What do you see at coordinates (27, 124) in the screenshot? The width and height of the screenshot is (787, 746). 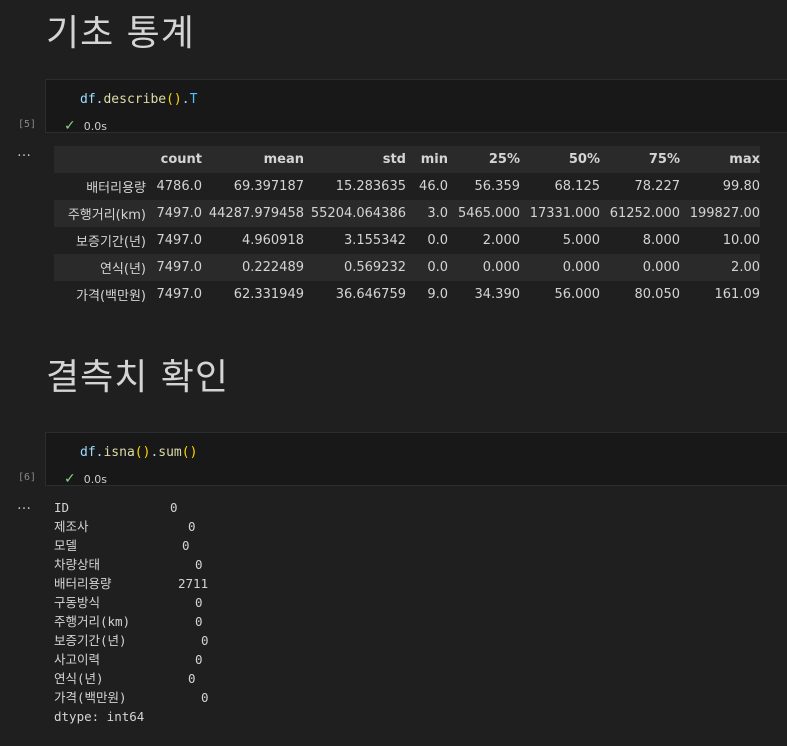 I see `execution-count: [5]` at bounding box center [27, 124].